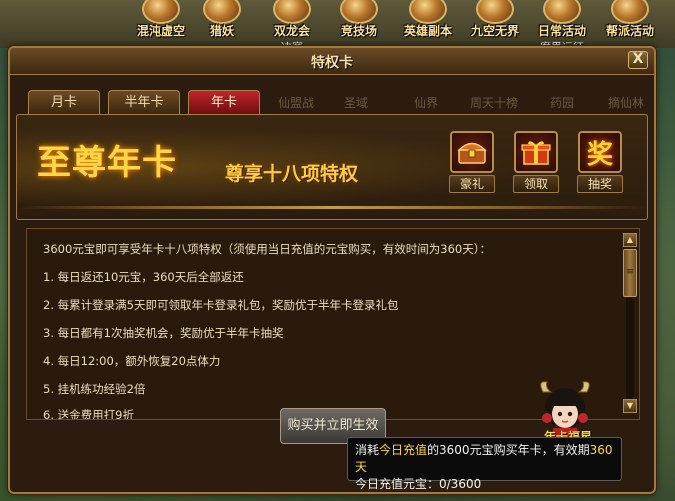 The height and width of the screenshot is (501, 675). Describe the element at coordinates (508, 450) in the screenshot. I see `tooltip-text: 的3600元宝购买年卡，有效期` at that location.